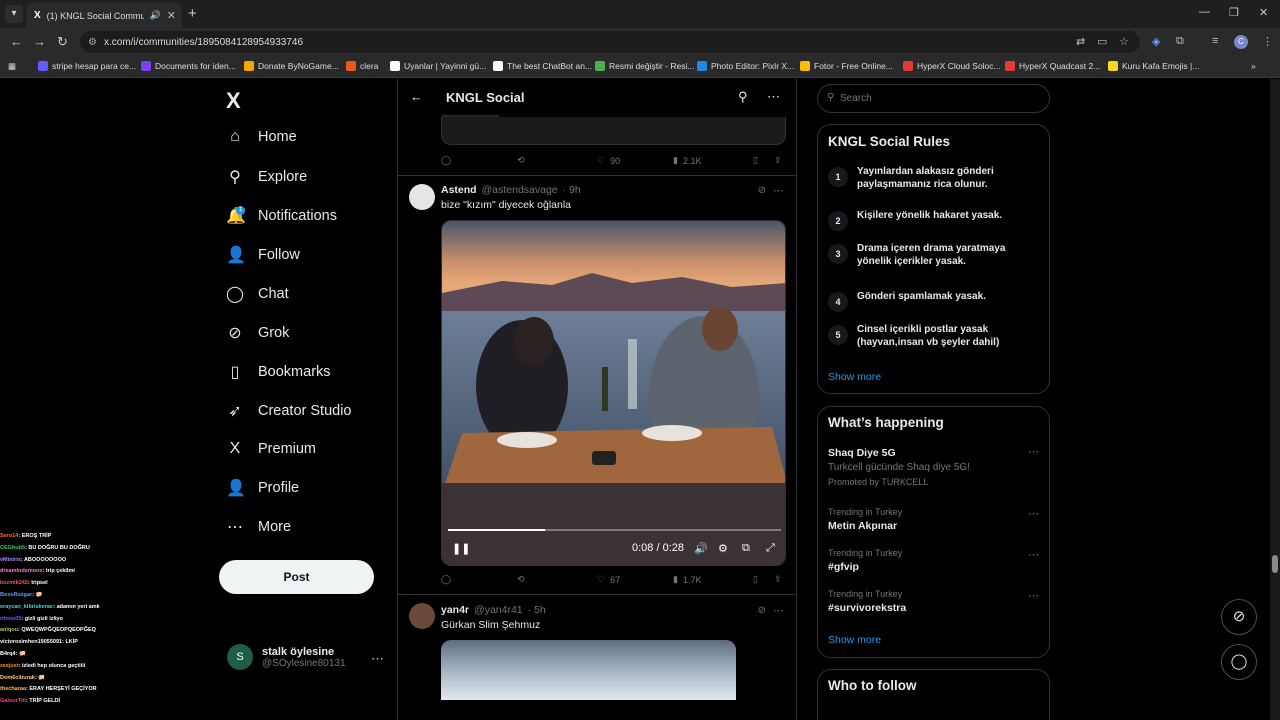  Describe the element at coordinates (1180, 41) in the screenshot. I see `extensions-puzzle-icon: ⧉` at that location.